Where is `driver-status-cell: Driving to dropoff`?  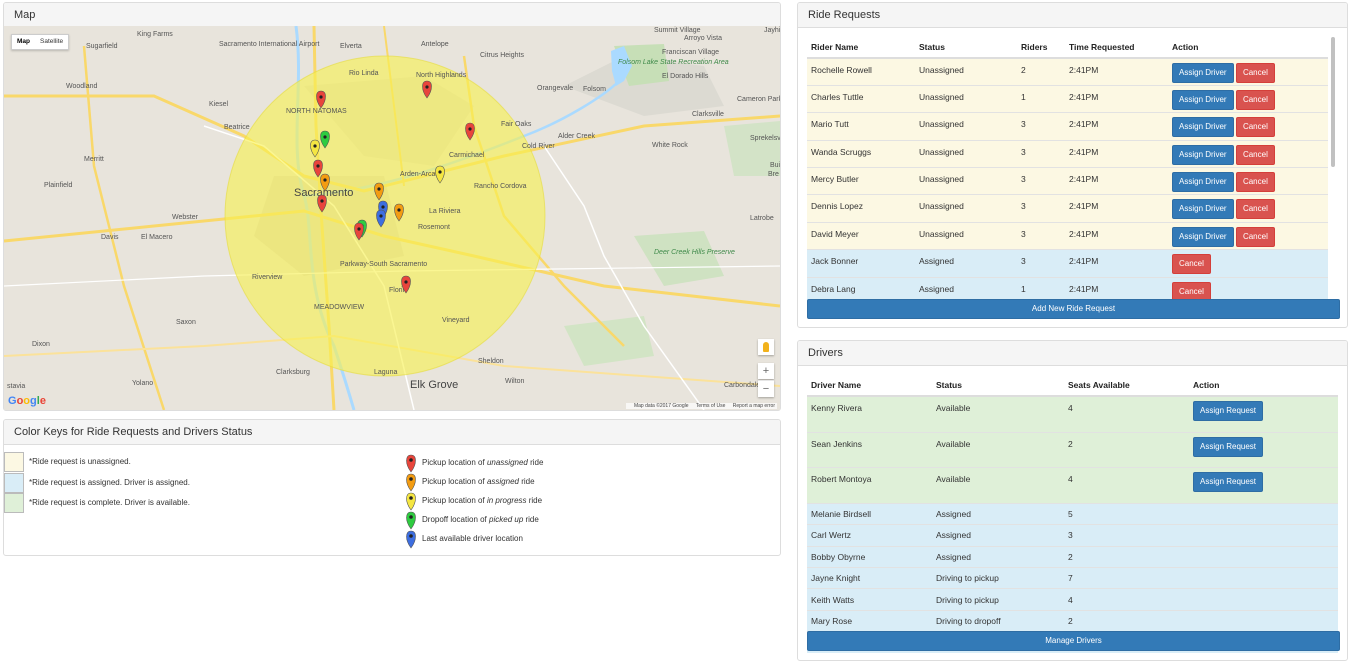
driver-status-cell: Driving to dropoff is located at coordinates (998, 620).